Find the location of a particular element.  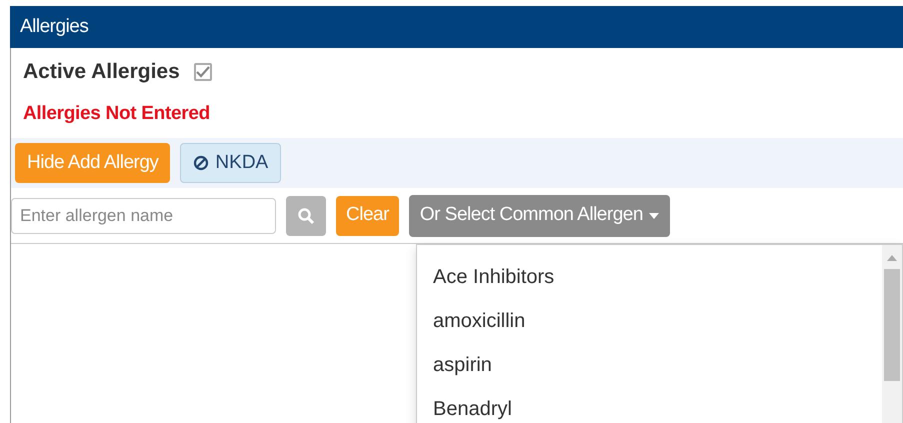

allergen-option: amoxicillin is located at coordinates (649, 321).